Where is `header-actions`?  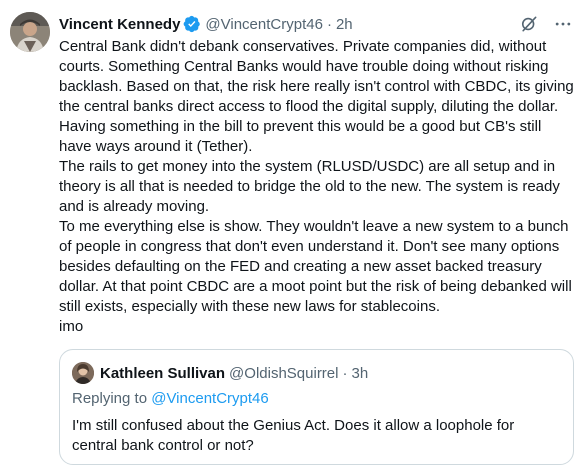 header-actions is located at coordinates (546, 26).